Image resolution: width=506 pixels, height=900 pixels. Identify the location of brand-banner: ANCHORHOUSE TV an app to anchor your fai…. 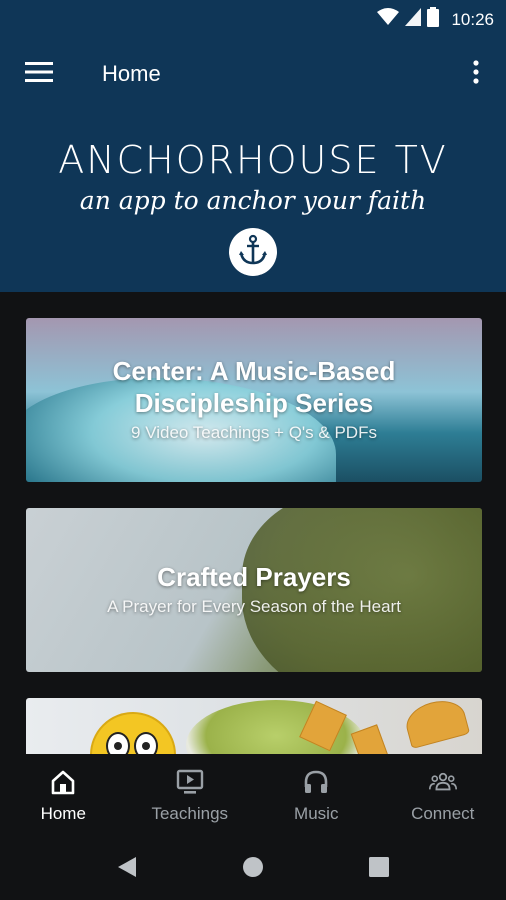
(253, 178).